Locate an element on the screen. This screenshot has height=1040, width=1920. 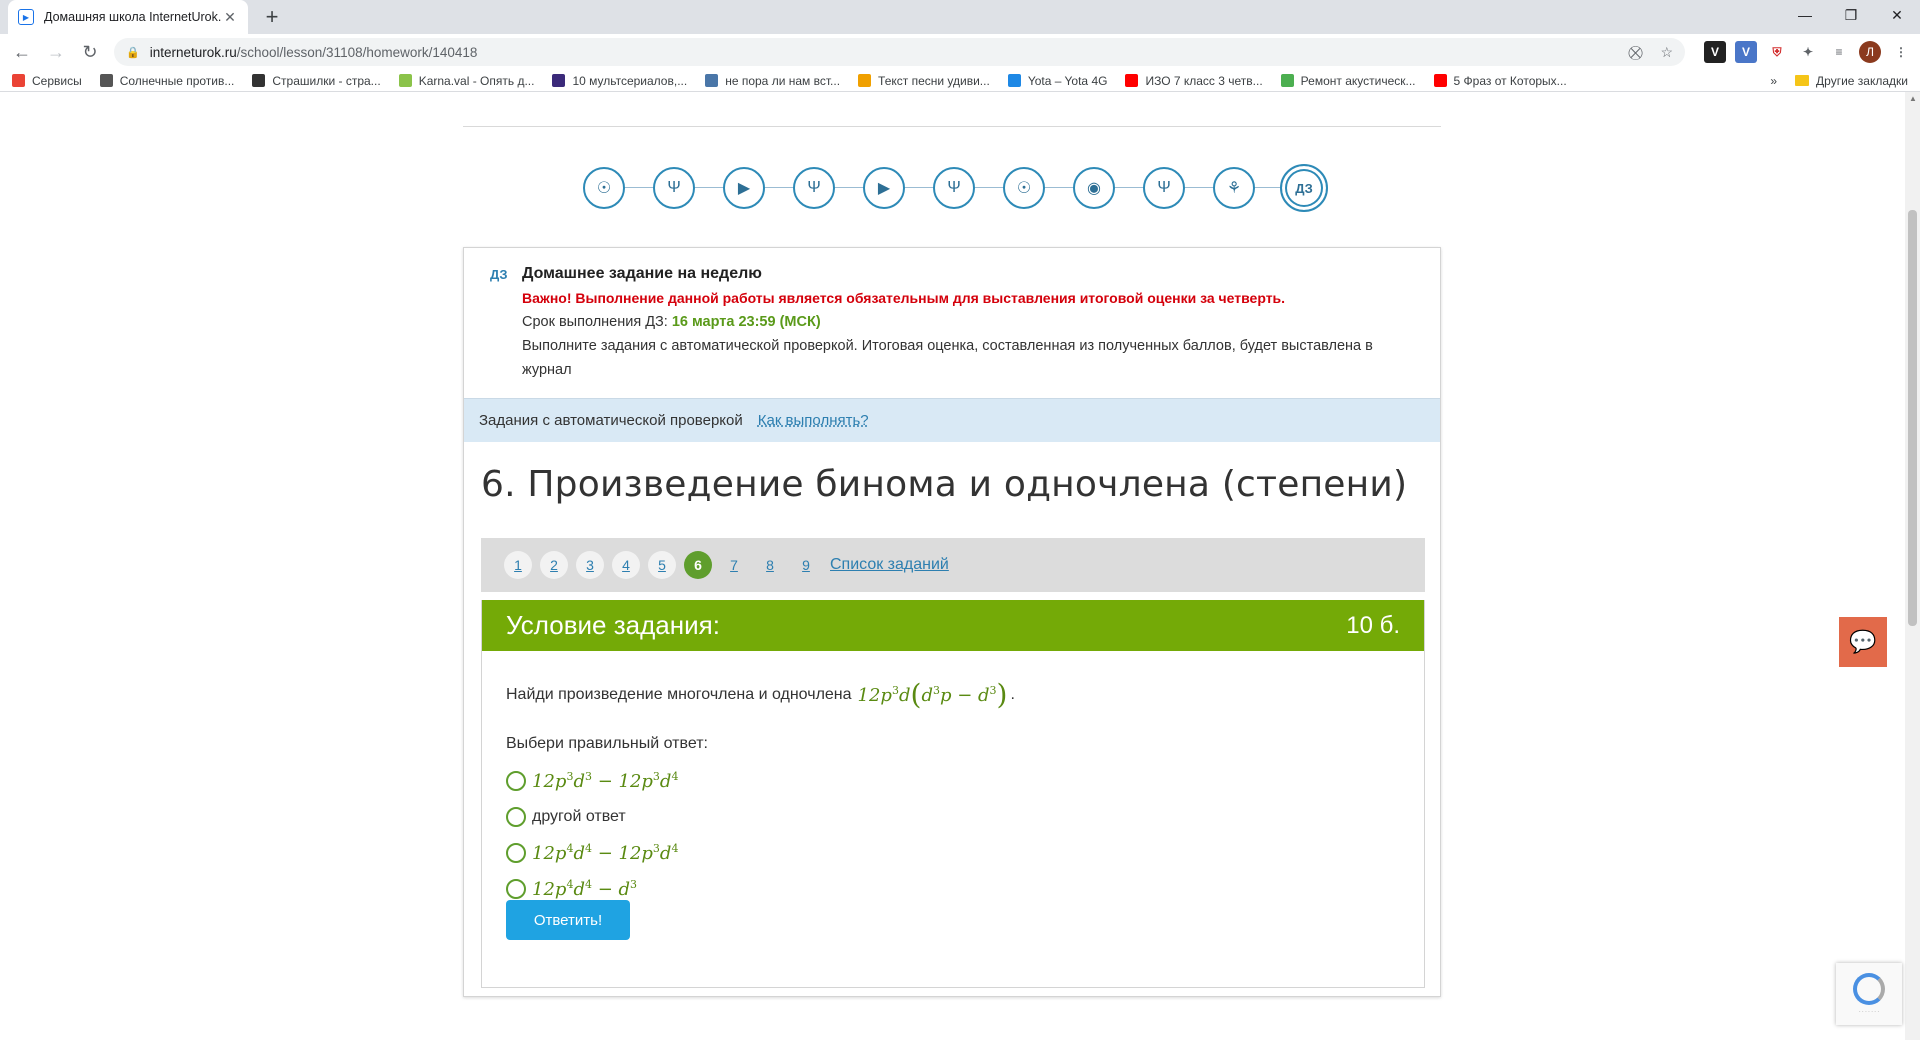
extension-v-blue-icon: V is located at coordinates (1746, 52).